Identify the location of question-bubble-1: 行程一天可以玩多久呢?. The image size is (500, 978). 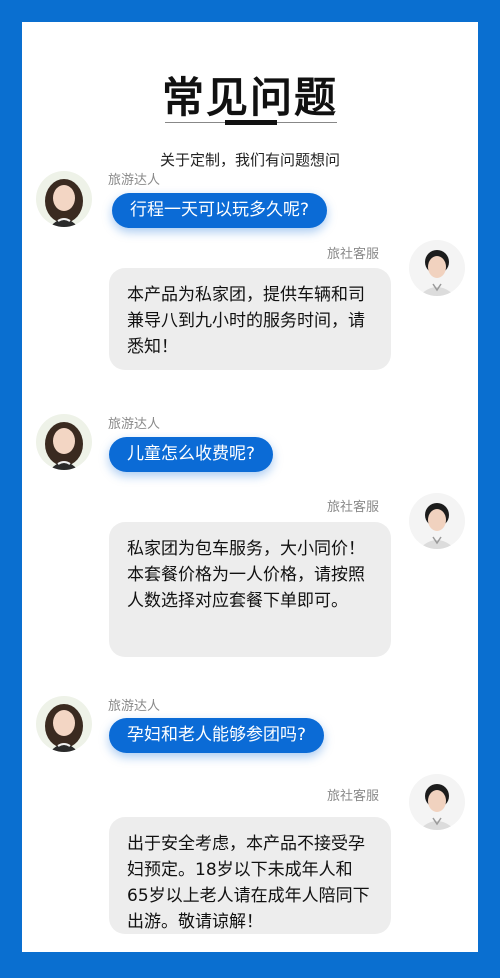
(220, 210).